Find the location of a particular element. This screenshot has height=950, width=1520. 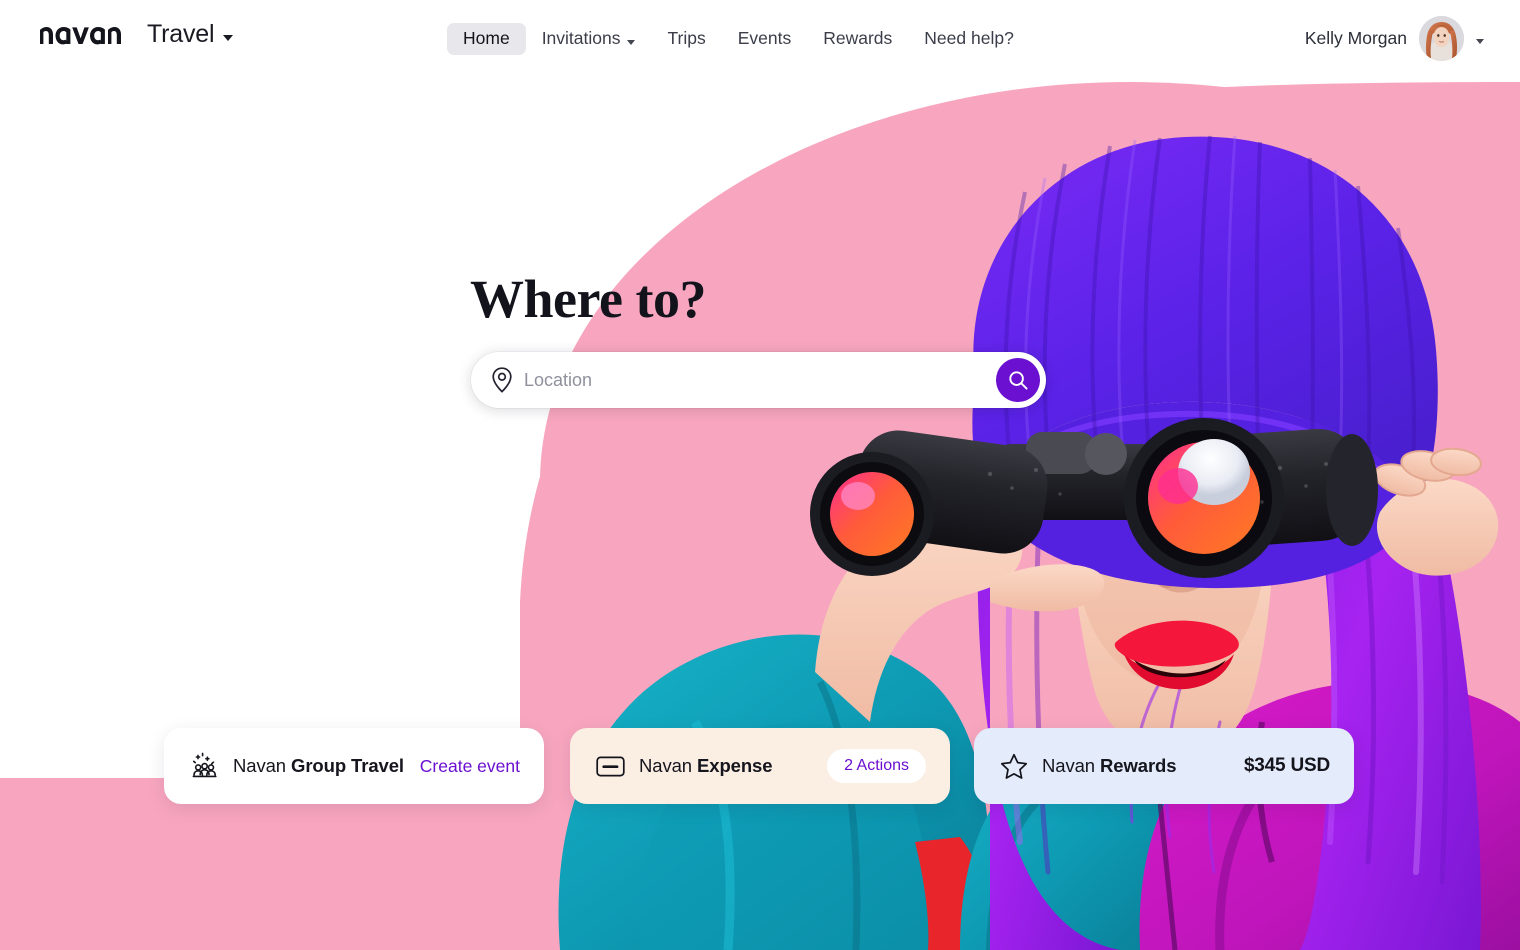

nav-item-label: Home is located at coordinates (486, 38).